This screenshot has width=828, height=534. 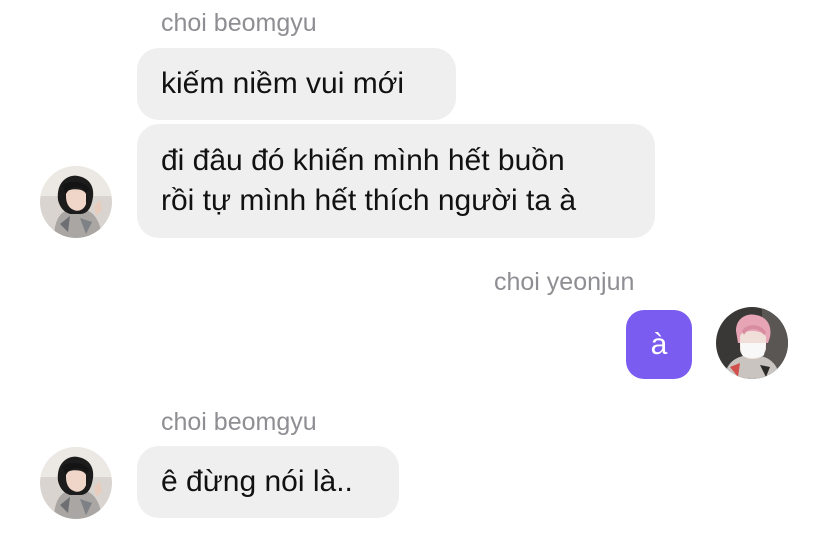 I want to click on message-bubble-incoming: kiếm niềm vui mới, so click(x=296, y=84).